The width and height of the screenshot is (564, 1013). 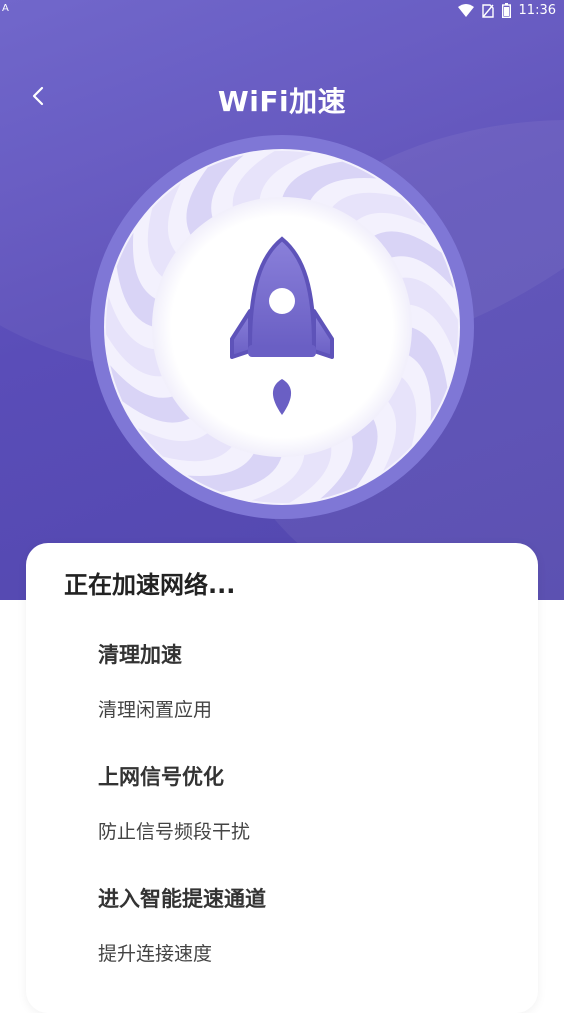 I want to click on step-description: 防止信号频段干扰, so click(x=174, y=832).